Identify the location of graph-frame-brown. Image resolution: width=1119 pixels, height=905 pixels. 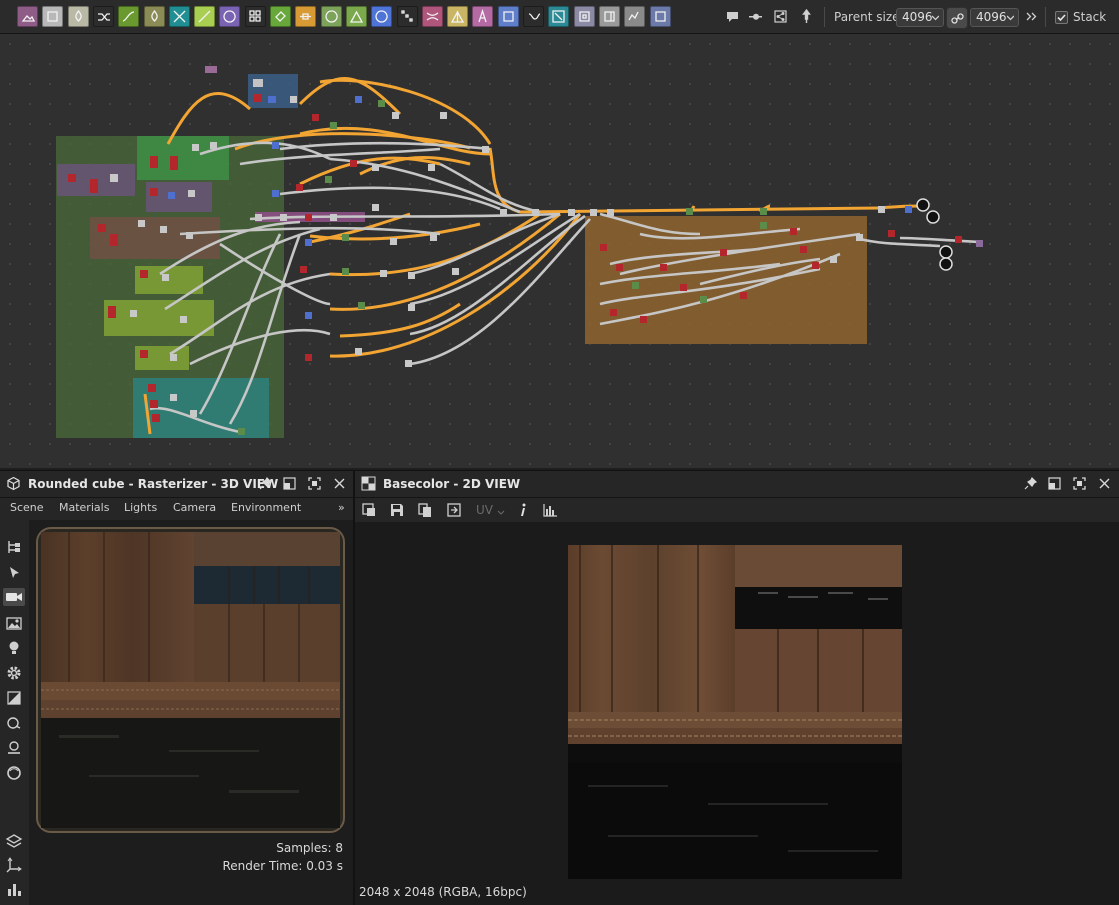
(155, 238).